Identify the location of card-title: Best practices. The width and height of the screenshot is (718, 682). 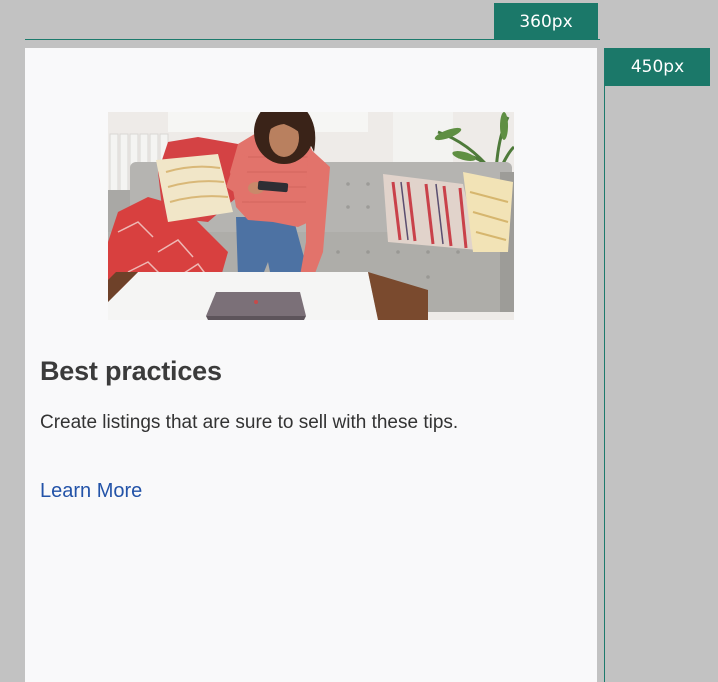
(131, 371).